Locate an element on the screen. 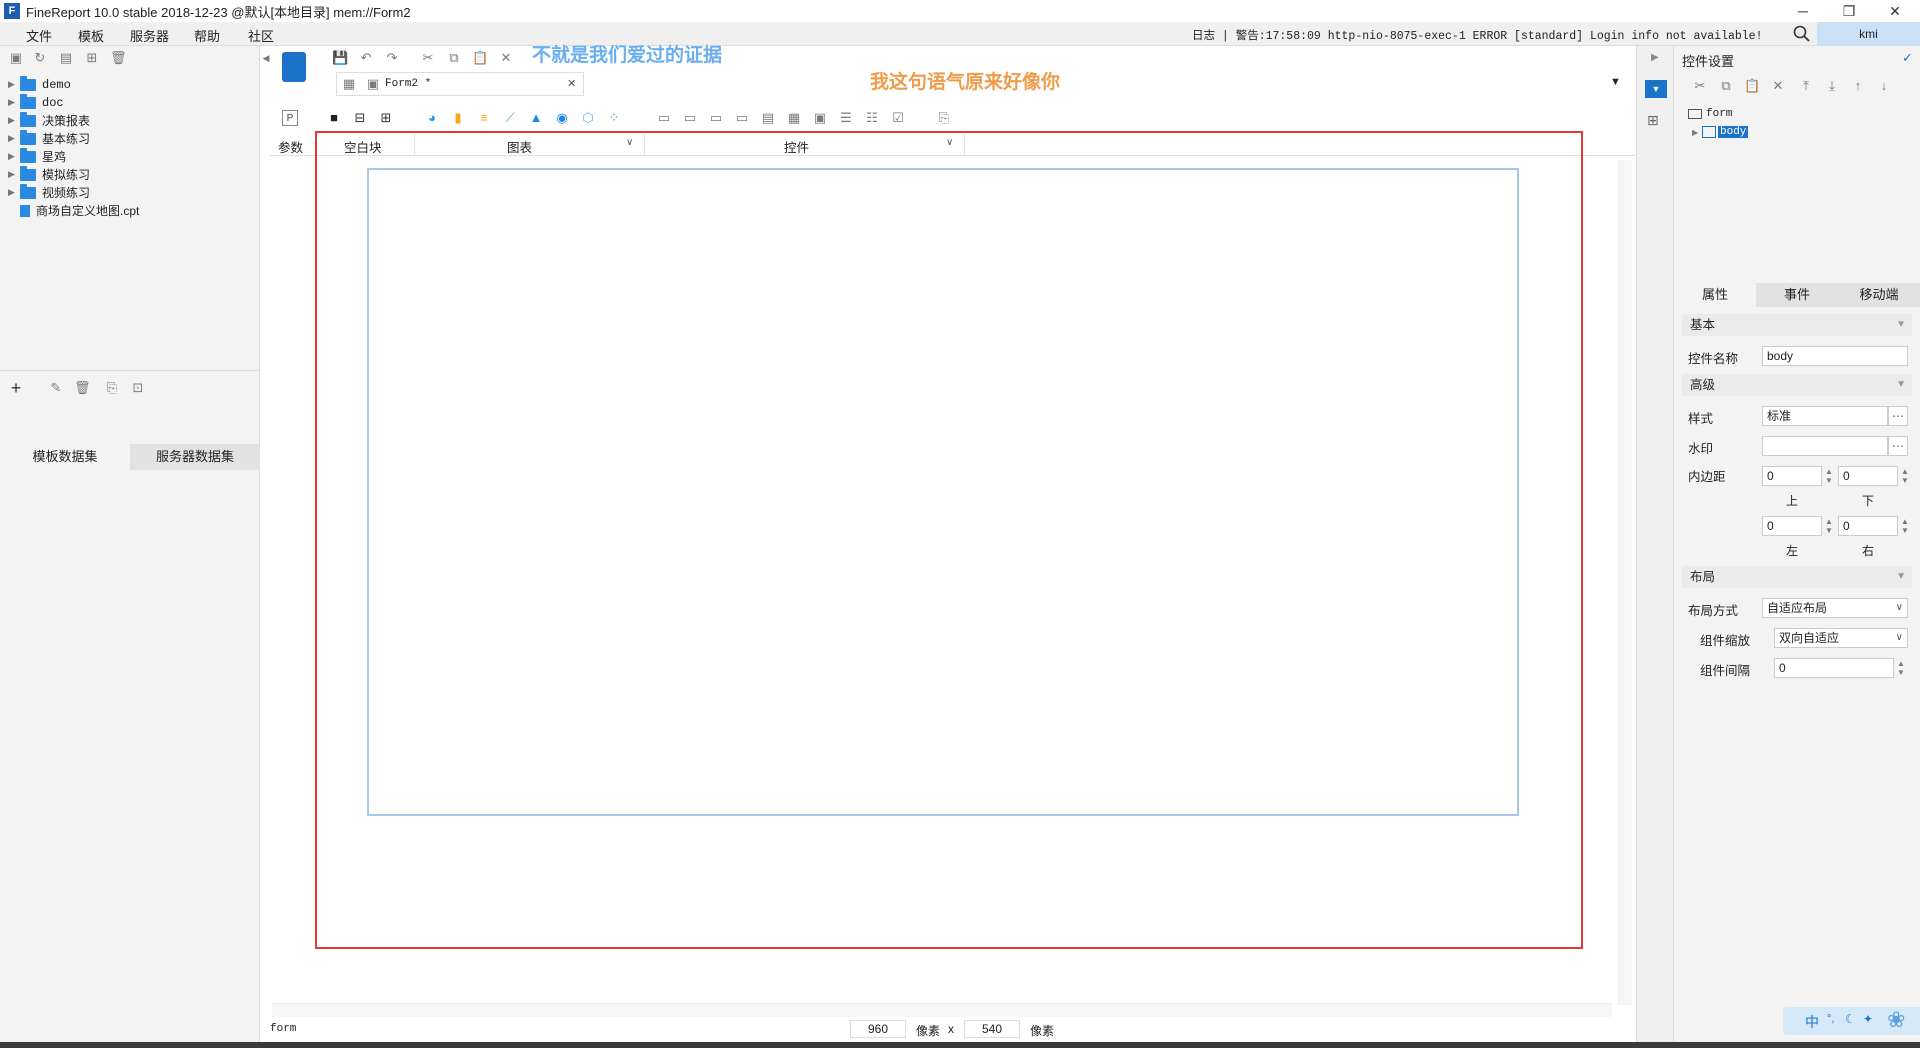  watermark-more-button: ⋯ is located at coordinates (1898, 446).